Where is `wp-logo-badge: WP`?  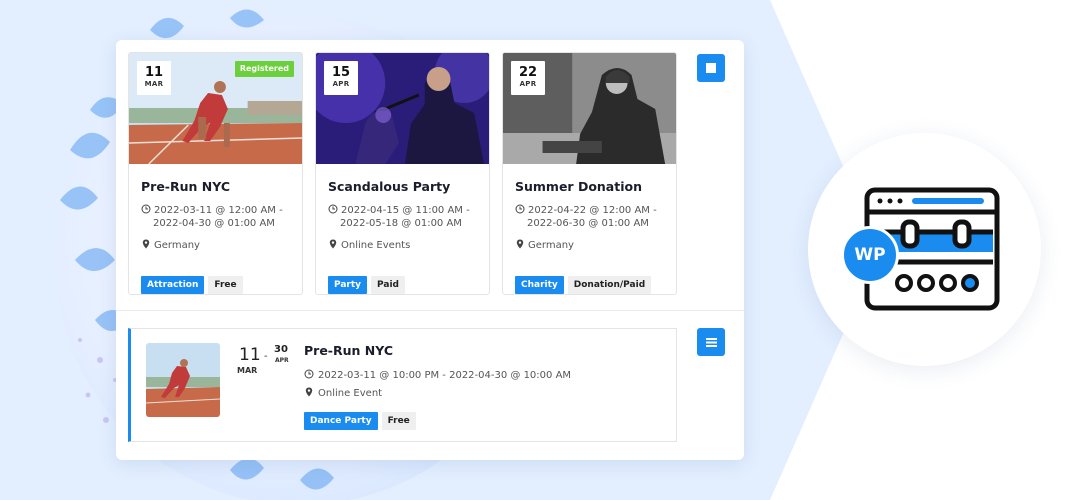 wp-logo-badge: WP is located at coordinates (870, 255).